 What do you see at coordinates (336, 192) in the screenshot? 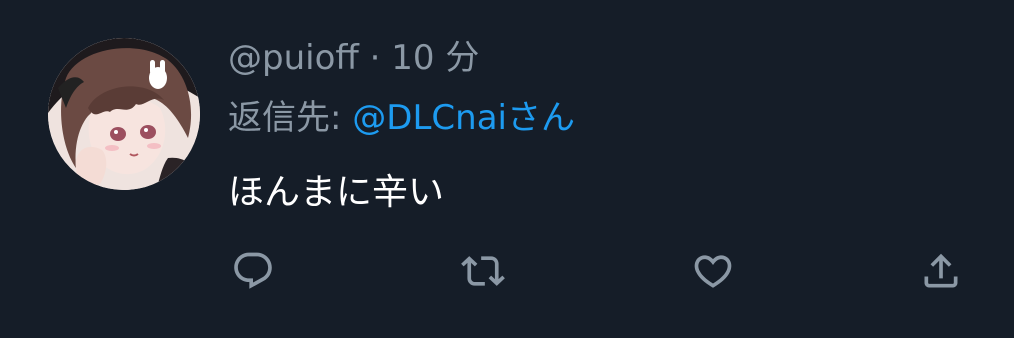
I see `tweet-text: ほんまに辛い` at bounding box center [336, 192].